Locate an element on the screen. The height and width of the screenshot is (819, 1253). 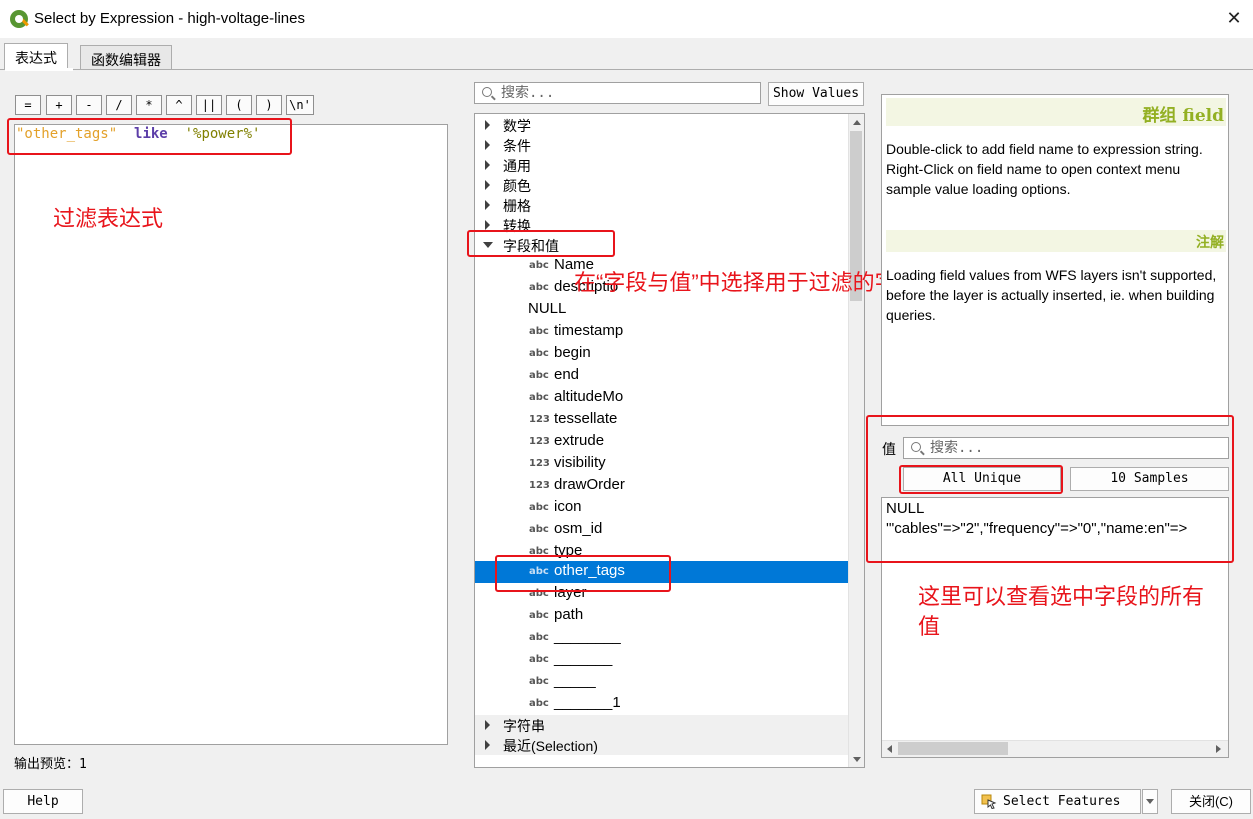
operator-multiply-button: * is located at coordinates (149, 105).